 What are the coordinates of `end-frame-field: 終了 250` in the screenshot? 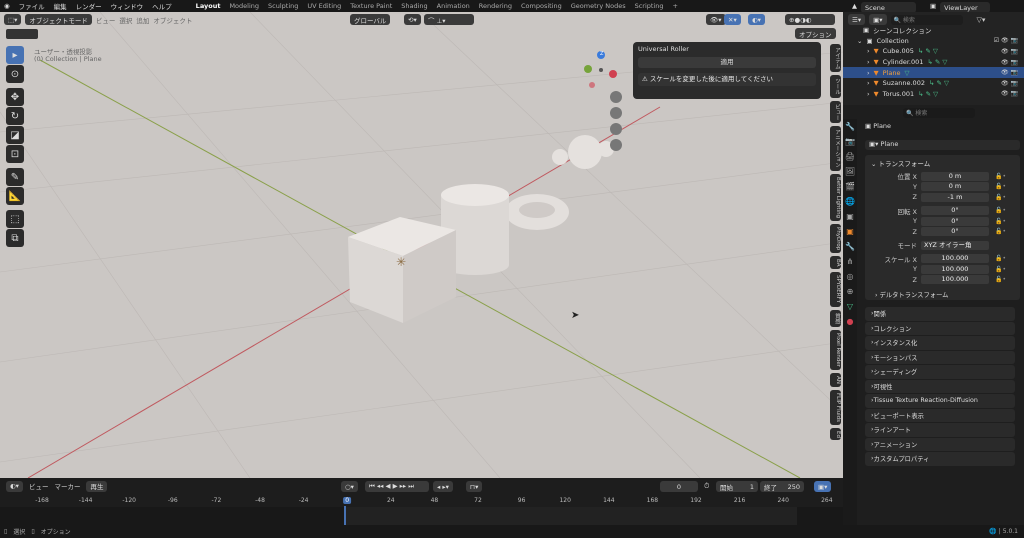 It's located at (782, 486).